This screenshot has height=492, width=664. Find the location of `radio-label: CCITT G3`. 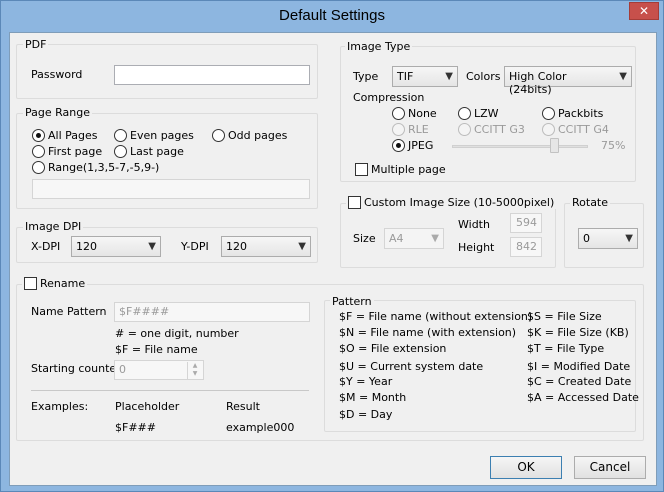

radio-label: CCITT G3 is located at coordinates (499, 129).